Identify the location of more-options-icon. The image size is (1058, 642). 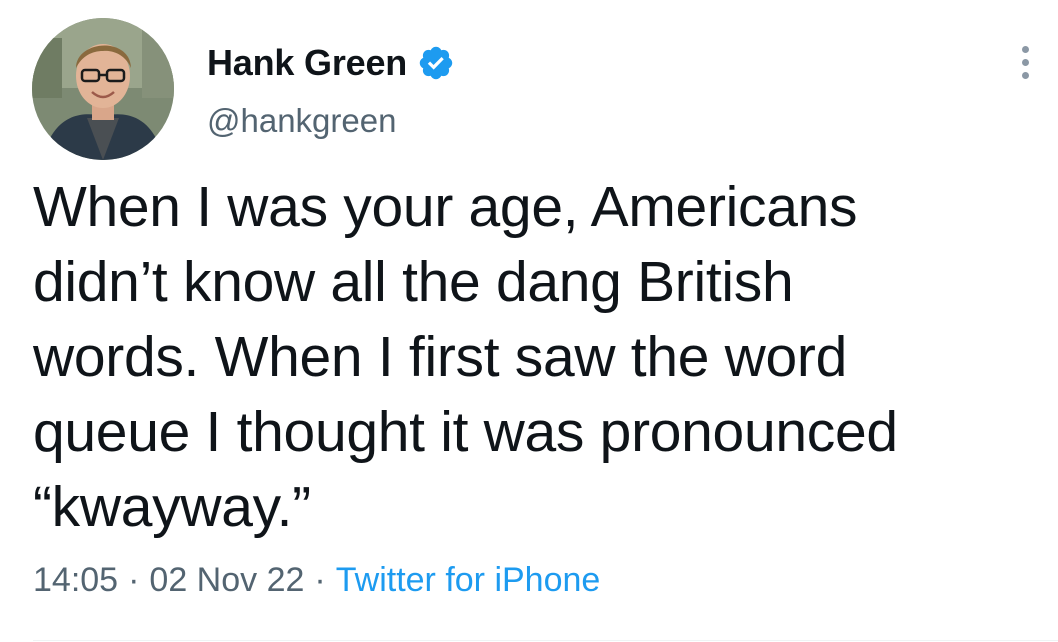
(1025, 62).